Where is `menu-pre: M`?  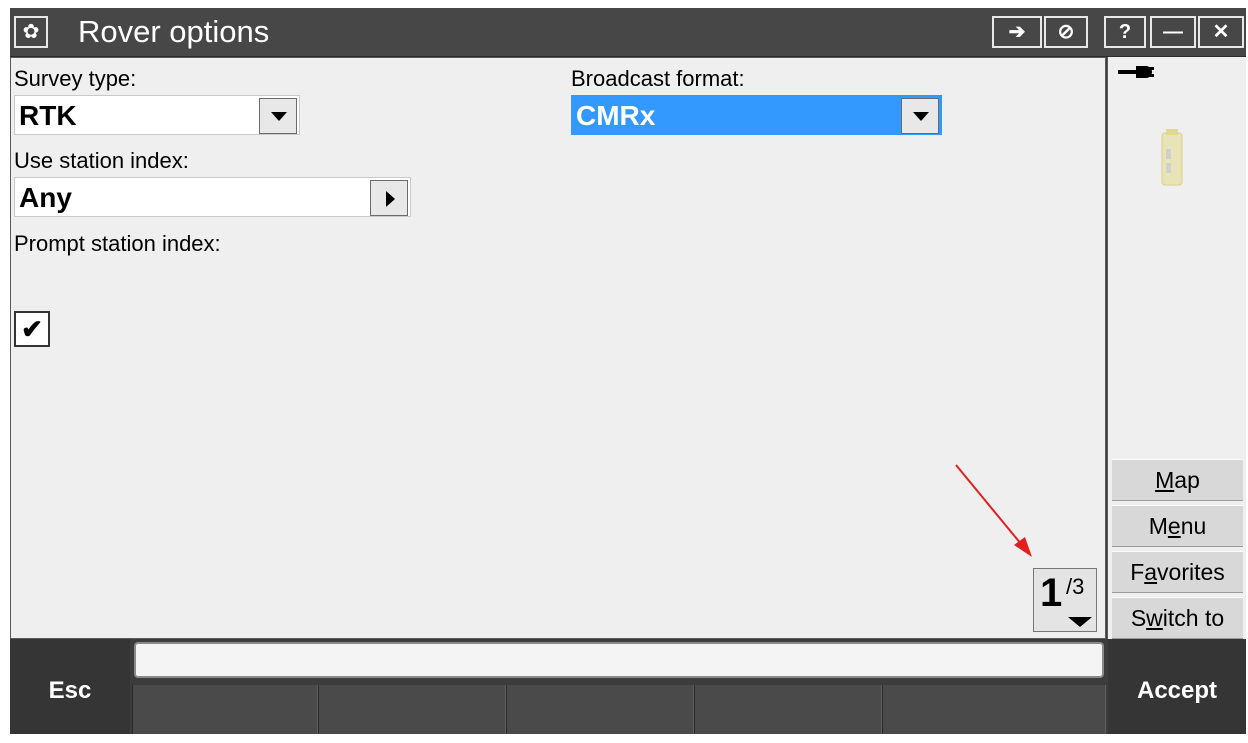 menu-pre: M is located at coordinates (1158, 526).